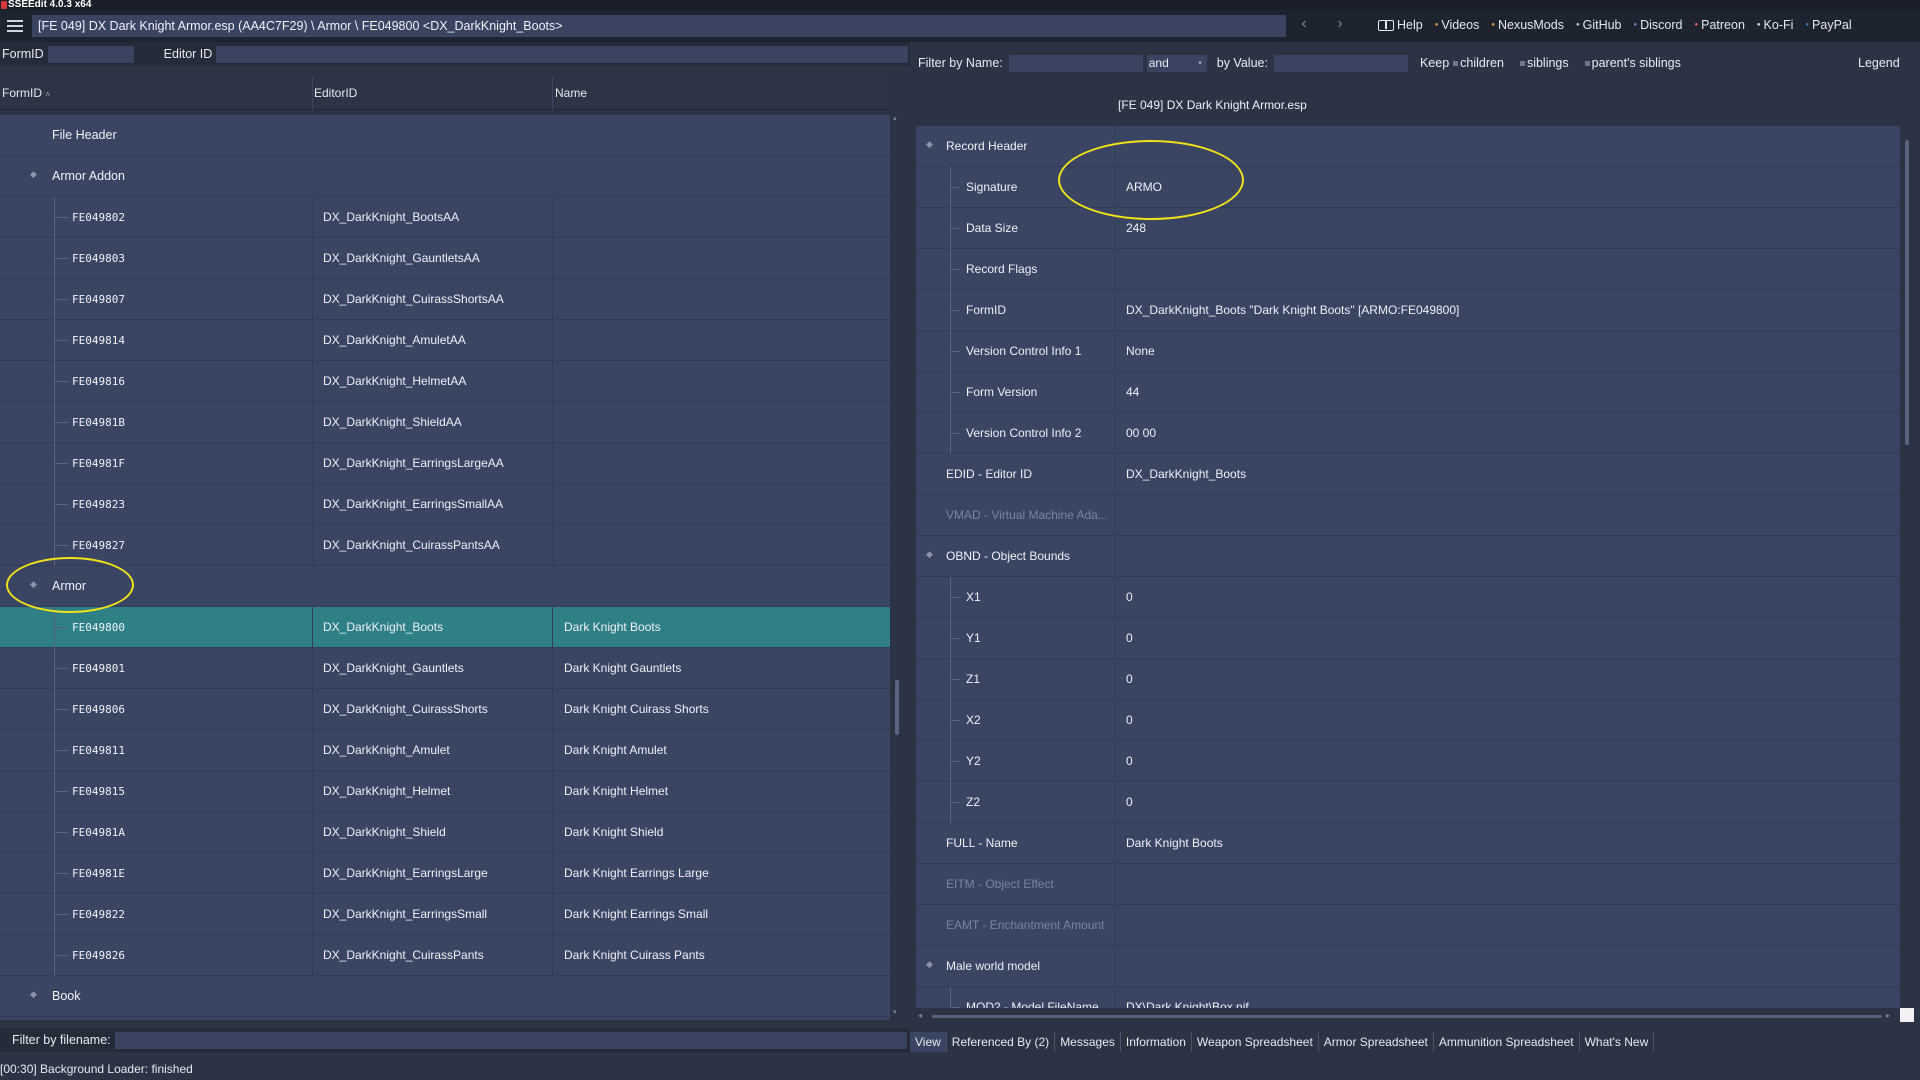 Image resolution: width=1920 pixels, height=1080 pixels. Describe the element at coordinates (1408, 392) in the screenshot. I see `record-field-row: Form Version 44` at that location.